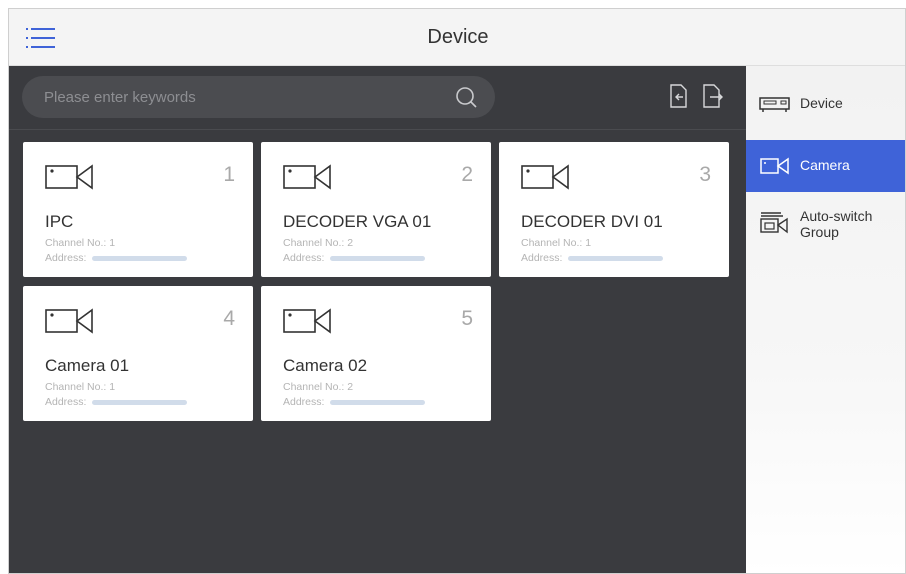 The image size is (906, 574). What do you see at coordinates (87, 365) in the screenshot?
I see `card-name: Camera 01` at bounding box center [87, 365].